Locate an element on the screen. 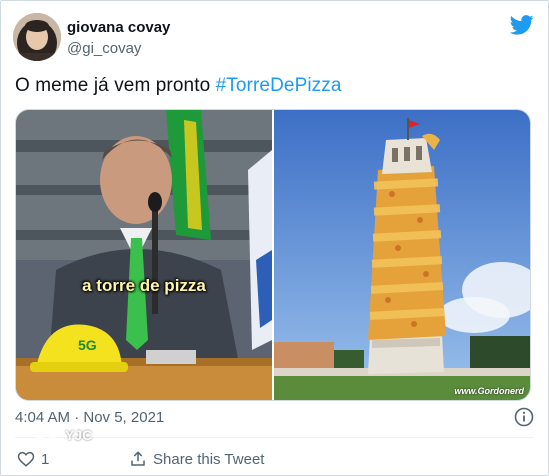  avatar is located at coordinates (37, 37).